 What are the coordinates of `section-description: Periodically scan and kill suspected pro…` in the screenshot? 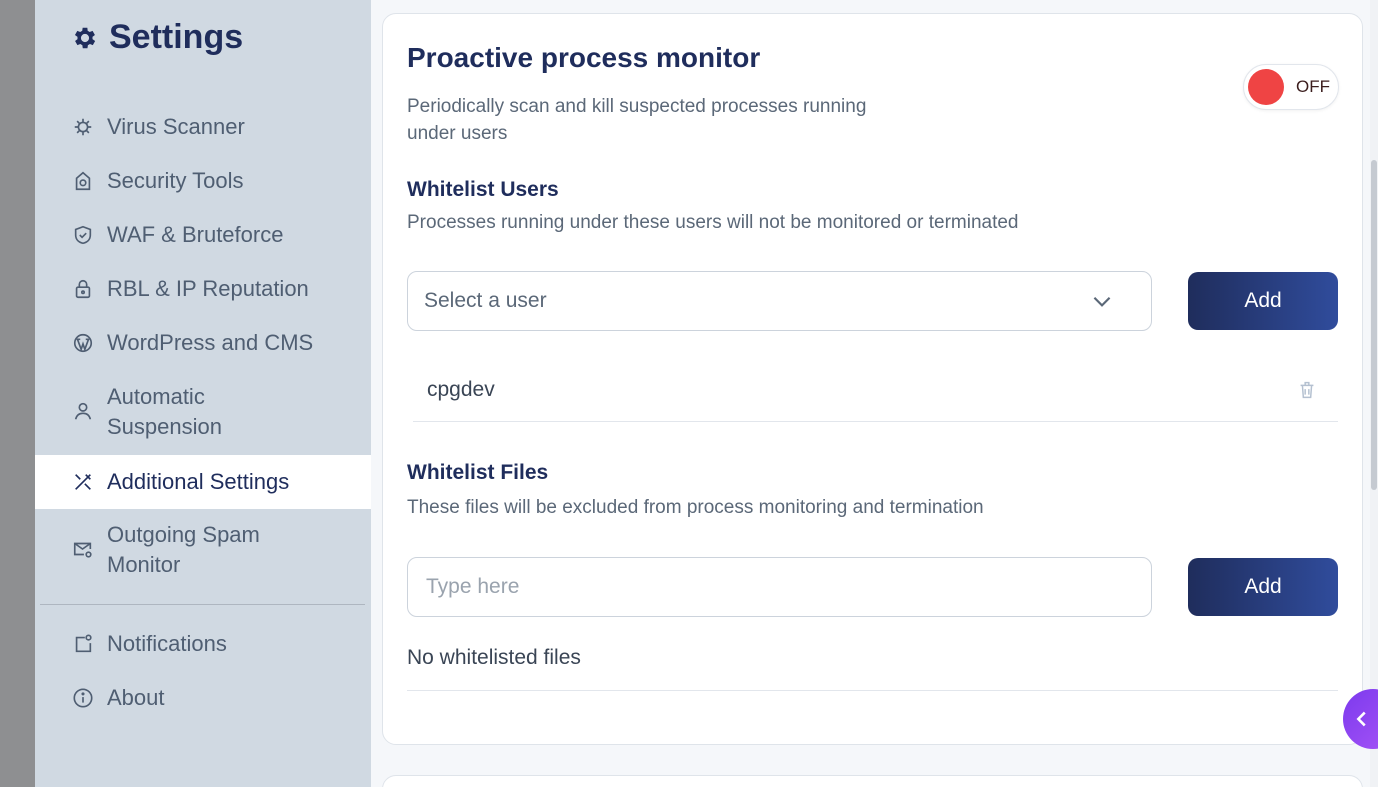 It's located at (637, 120).